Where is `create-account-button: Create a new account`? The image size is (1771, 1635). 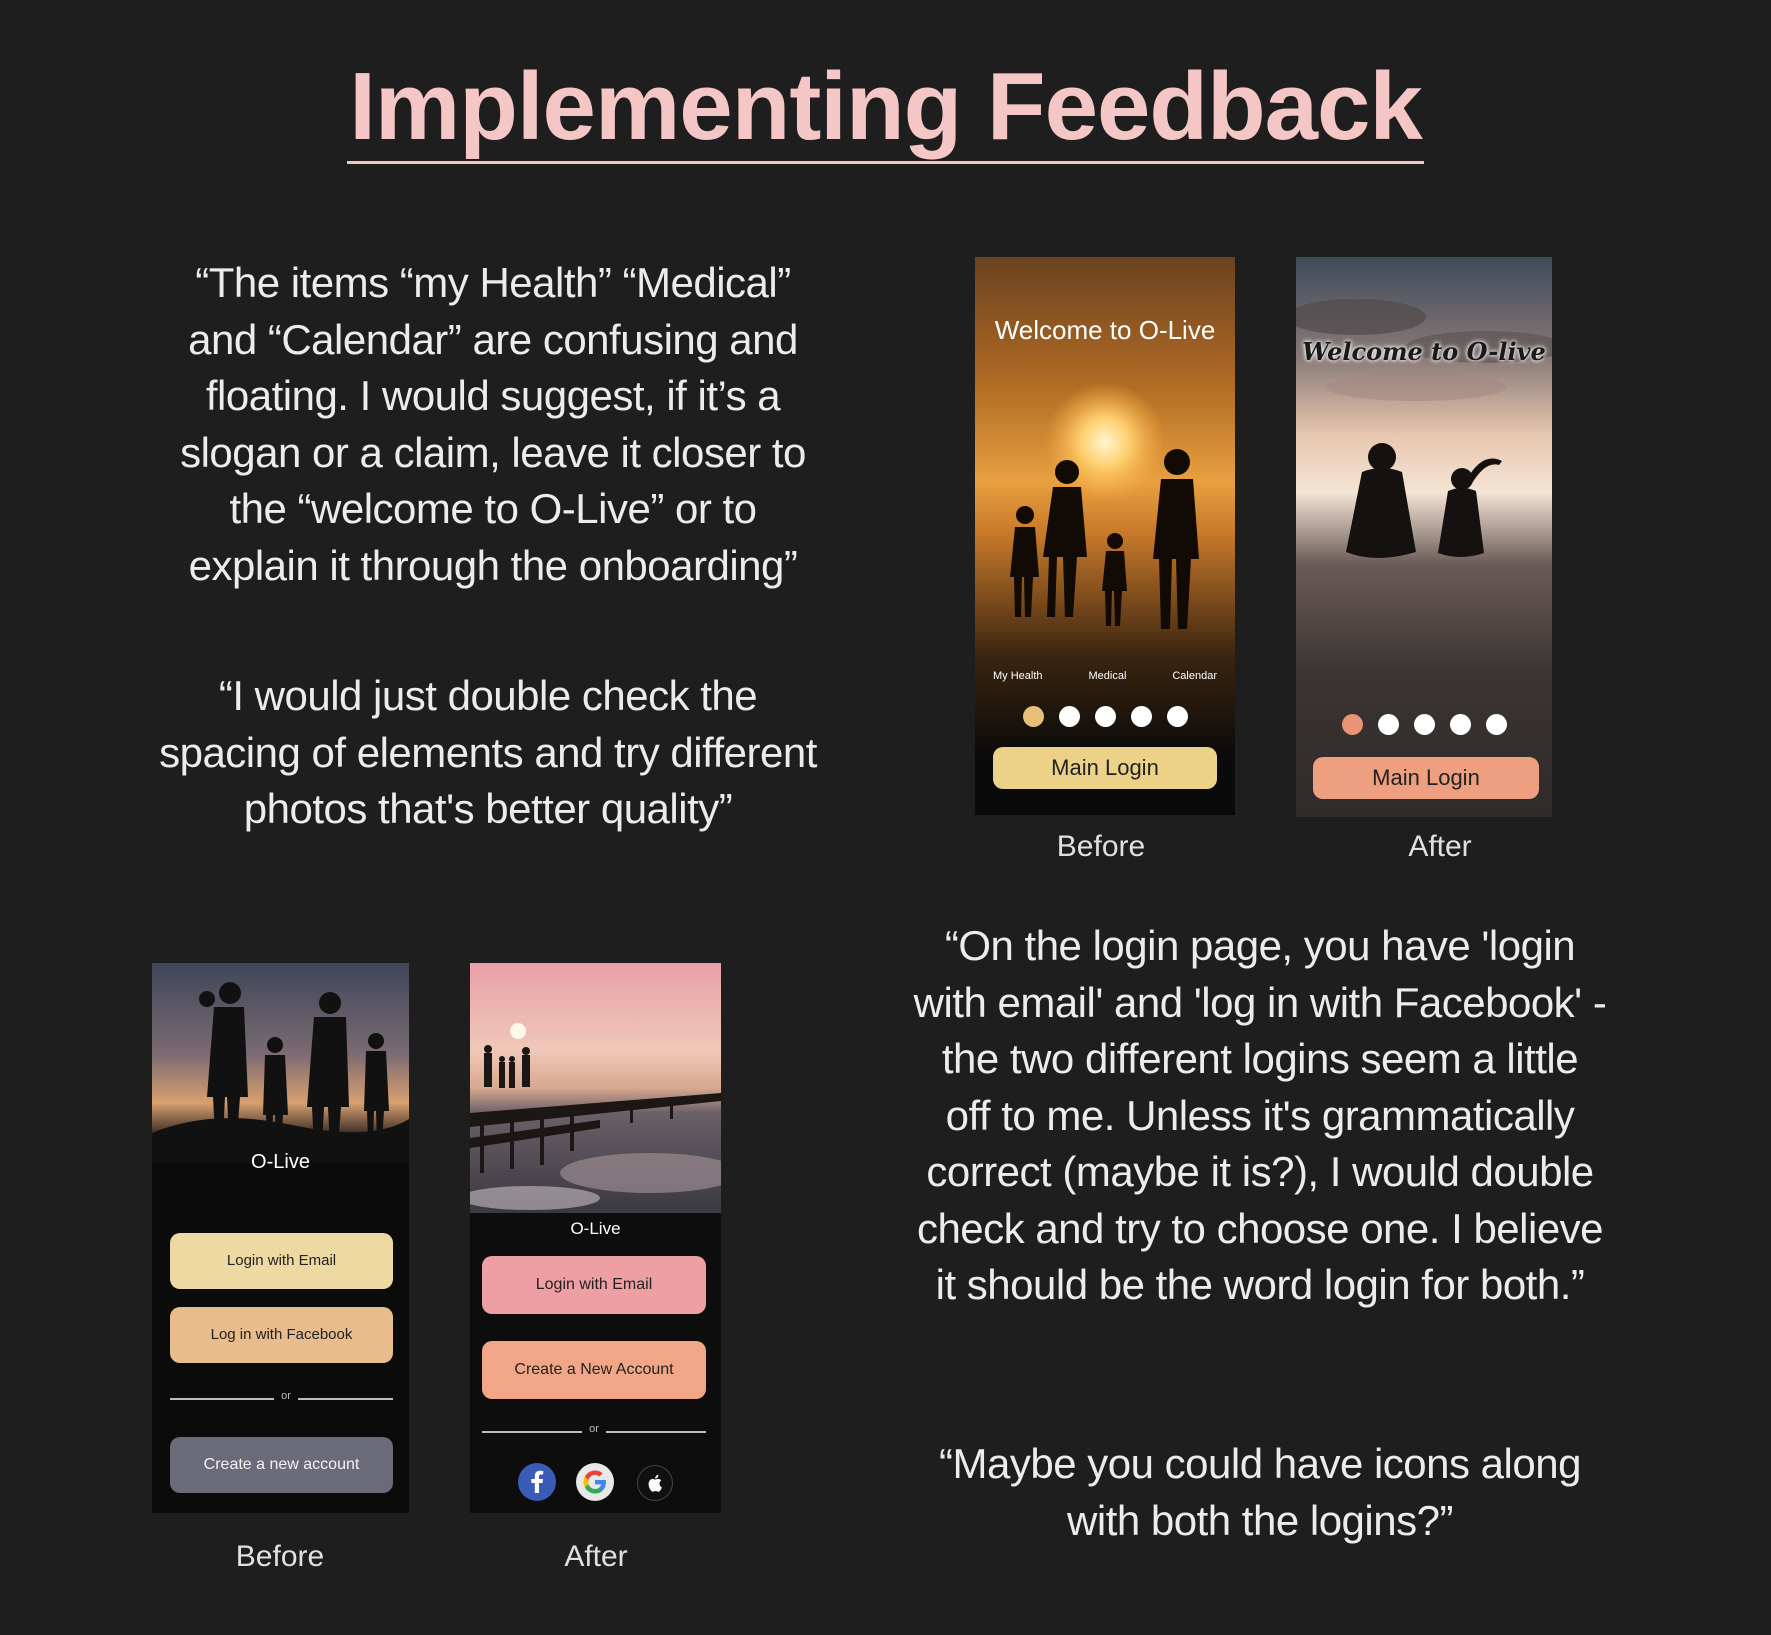 create-account-button: Create a new account is located at coordinates (281, 1465).